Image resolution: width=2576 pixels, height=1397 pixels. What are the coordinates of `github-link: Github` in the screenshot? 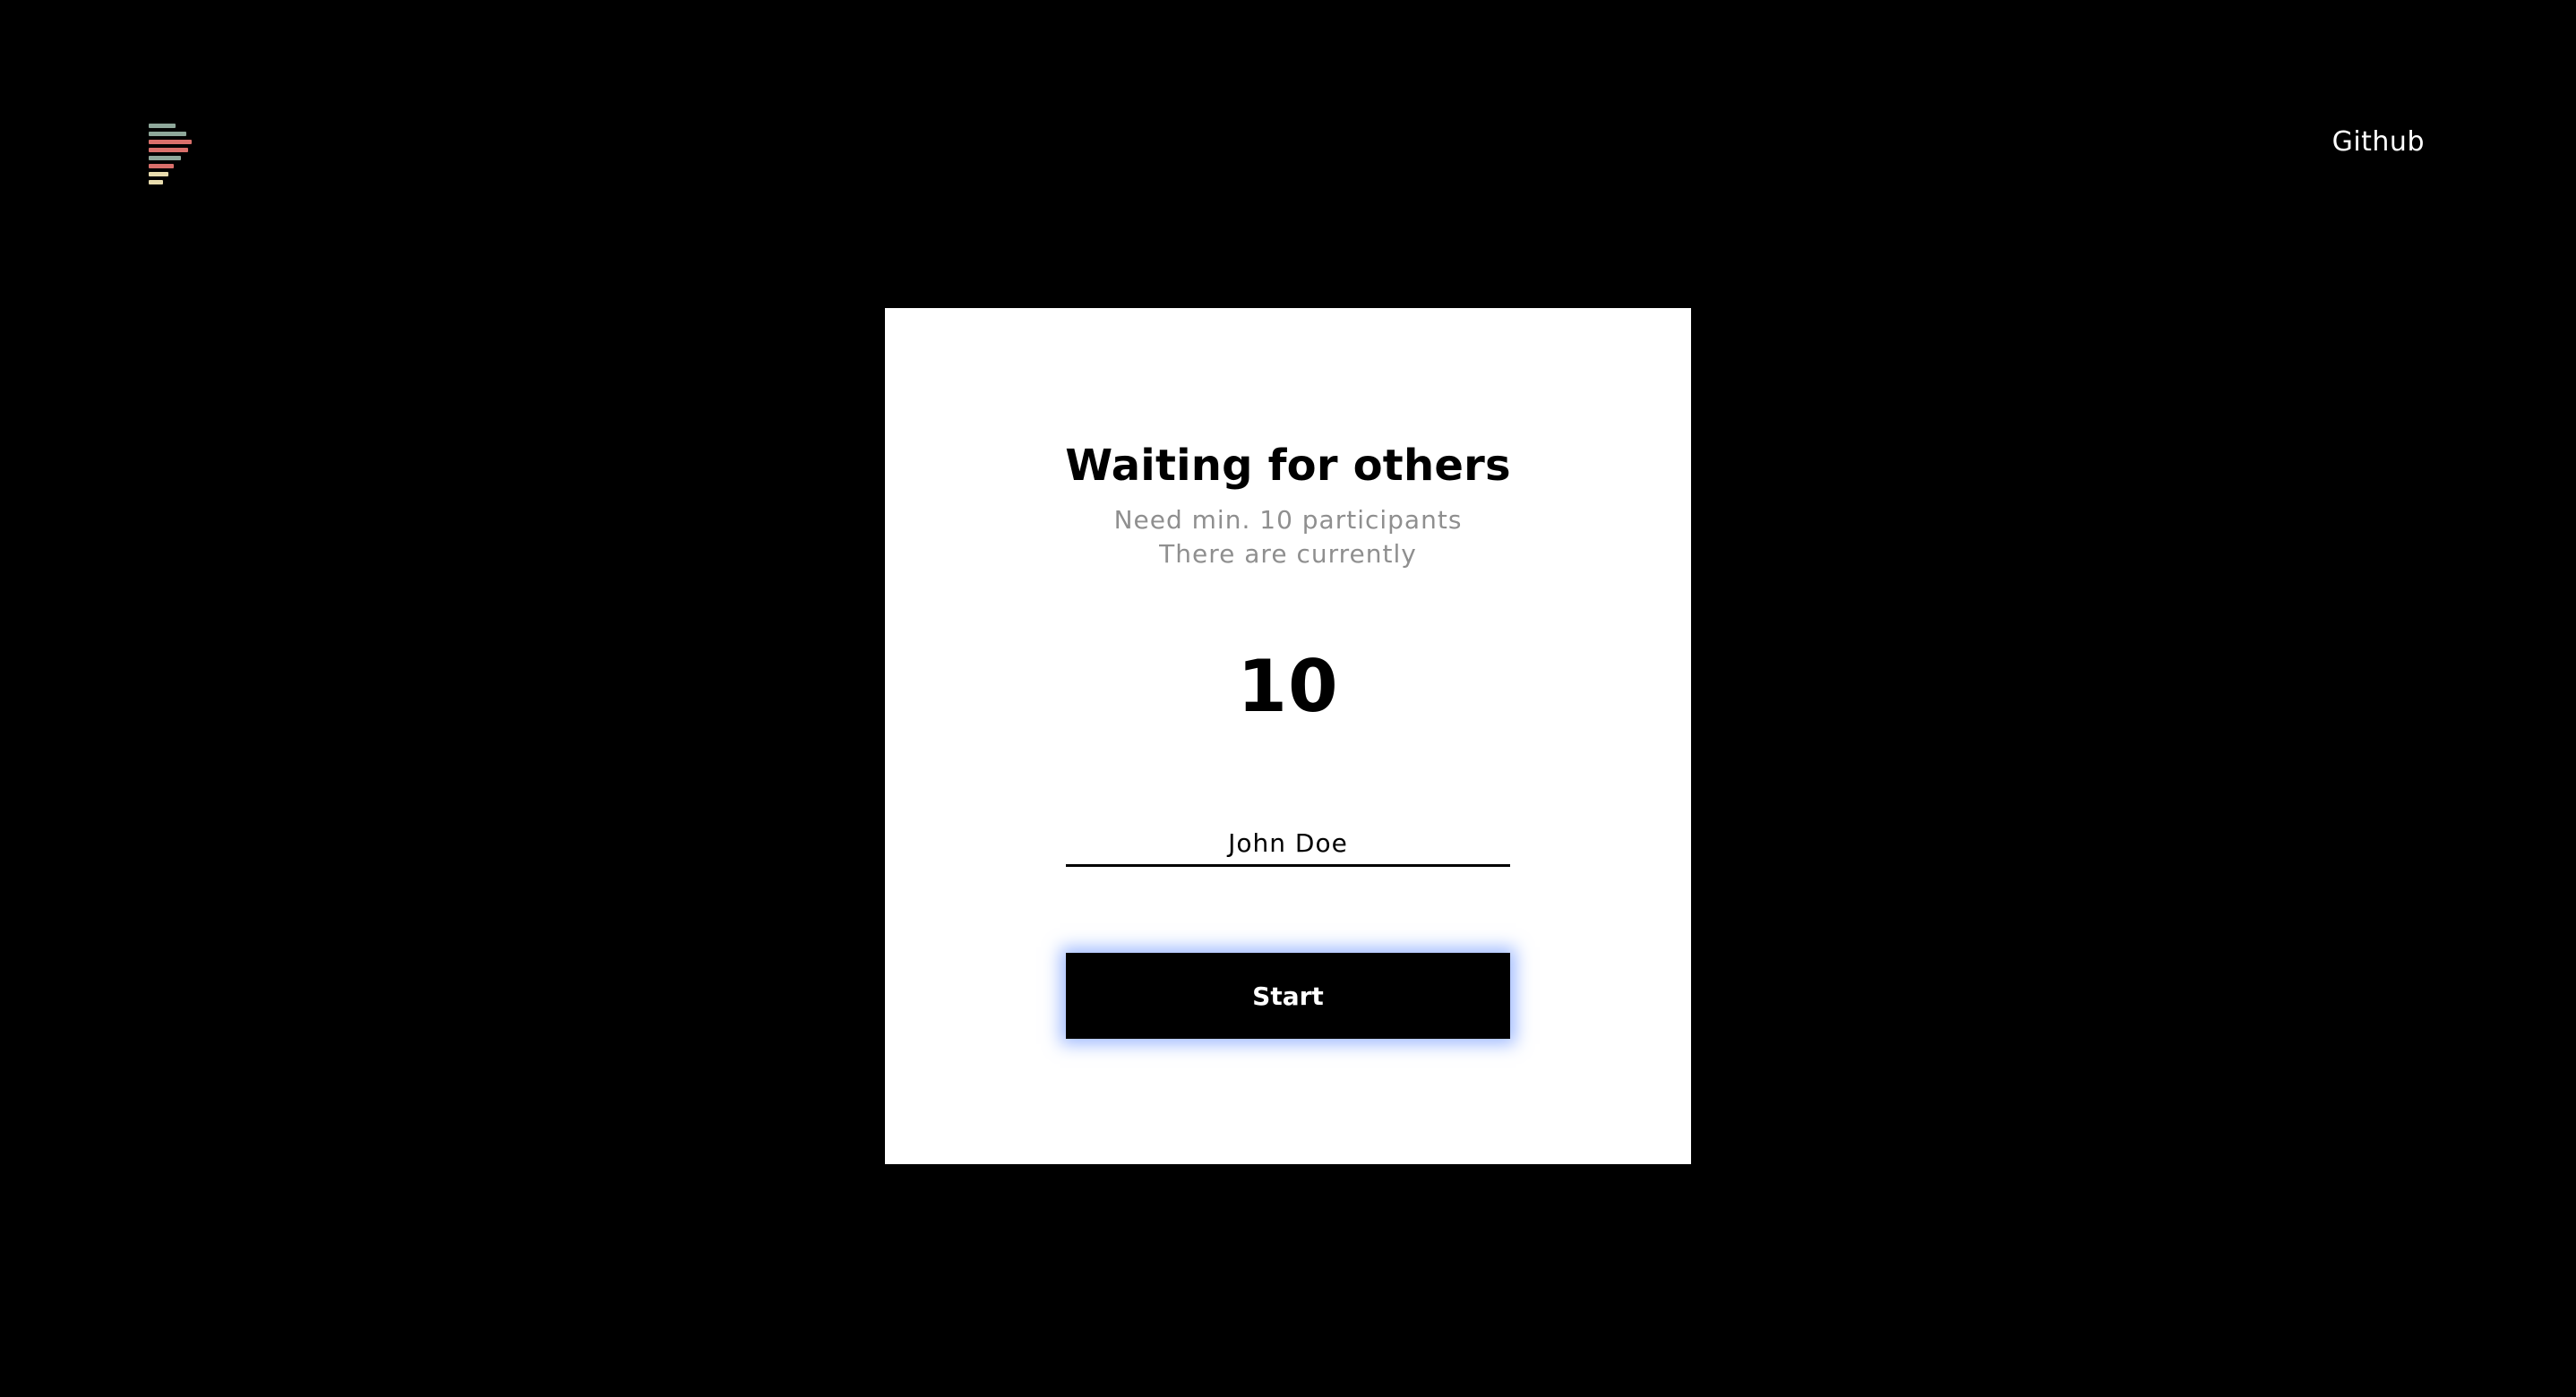 It's located at (2378, 142).